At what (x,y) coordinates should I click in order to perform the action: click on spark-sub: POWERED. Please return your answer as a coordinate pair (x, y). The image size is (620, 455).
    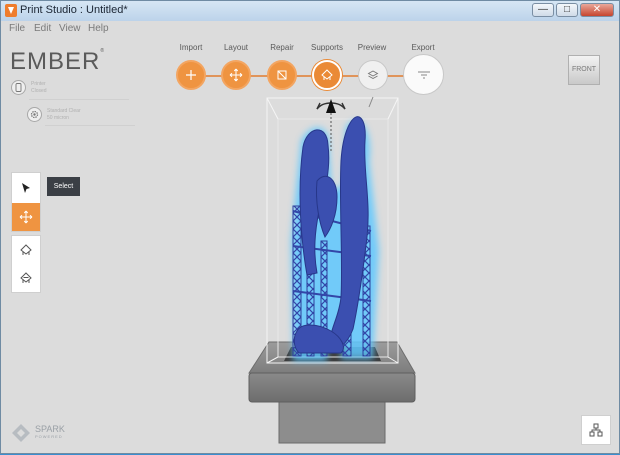
    Looking at the image, I should click on (49, 436).